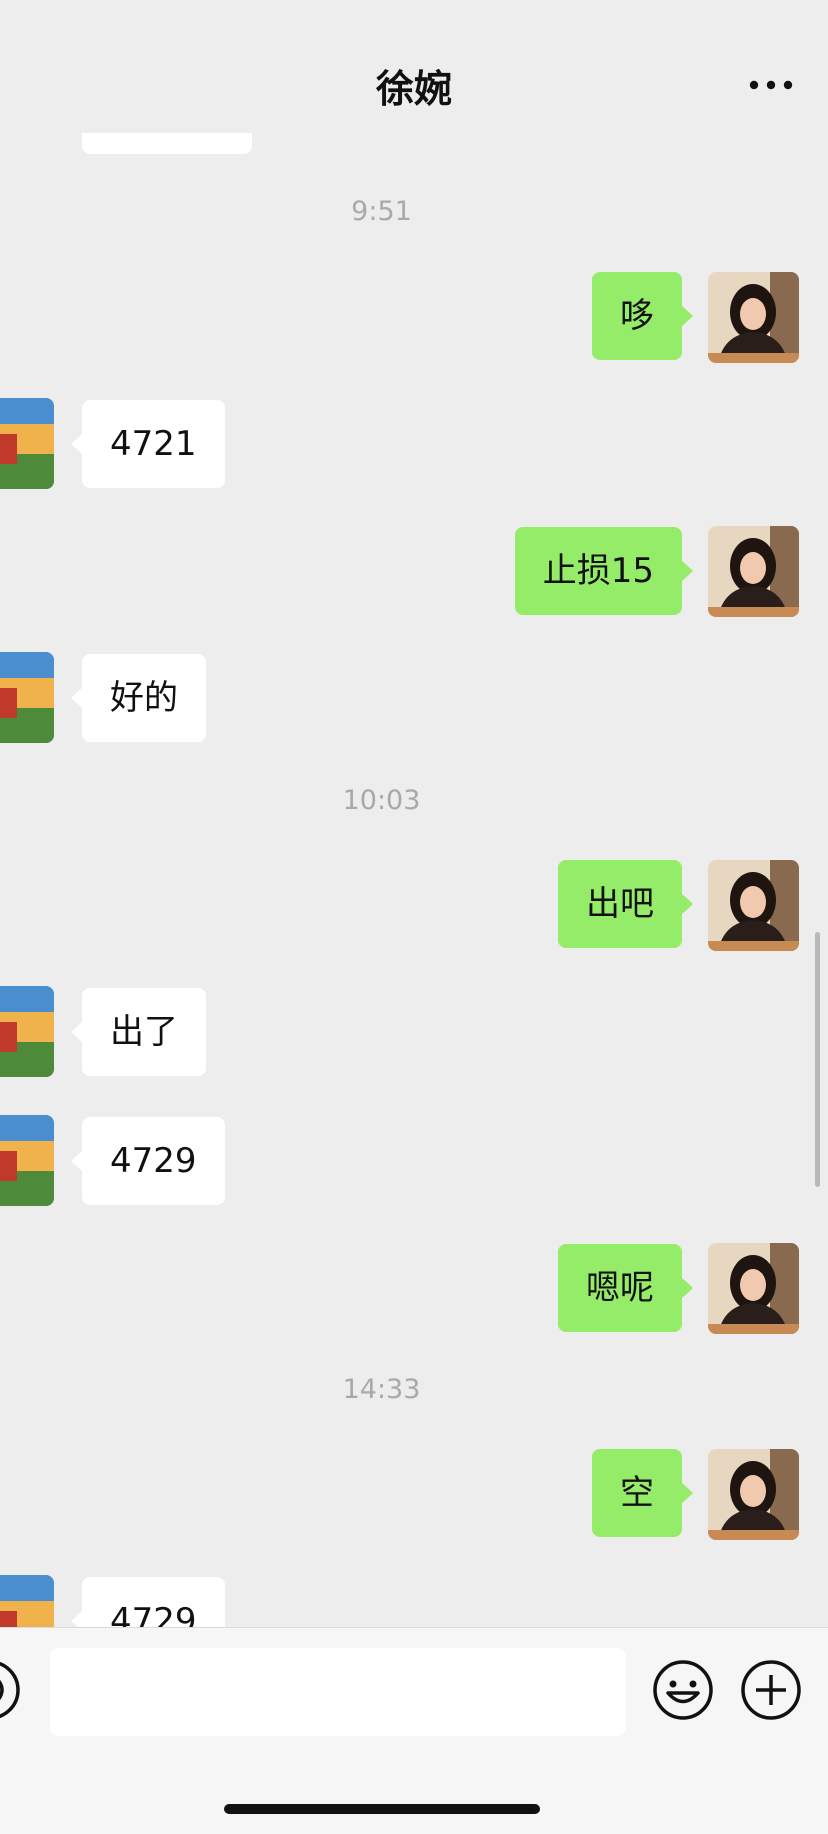  Describe the element at coordinates (642, 316) in the screenshot. I see `message-bubble-outgoing: 哆` at that location.